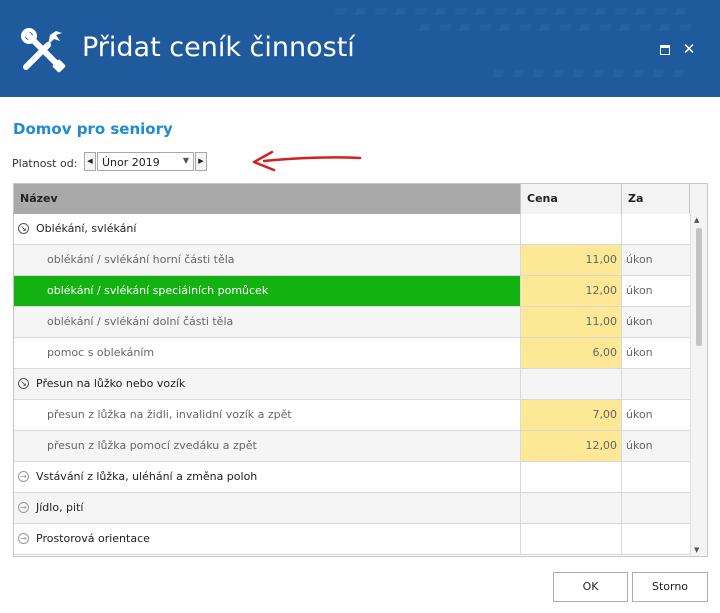 Image resolution: width=720 pixels, height=613 pixels. I want to click on group-name: Jídlo, pití, so click(267, 508).